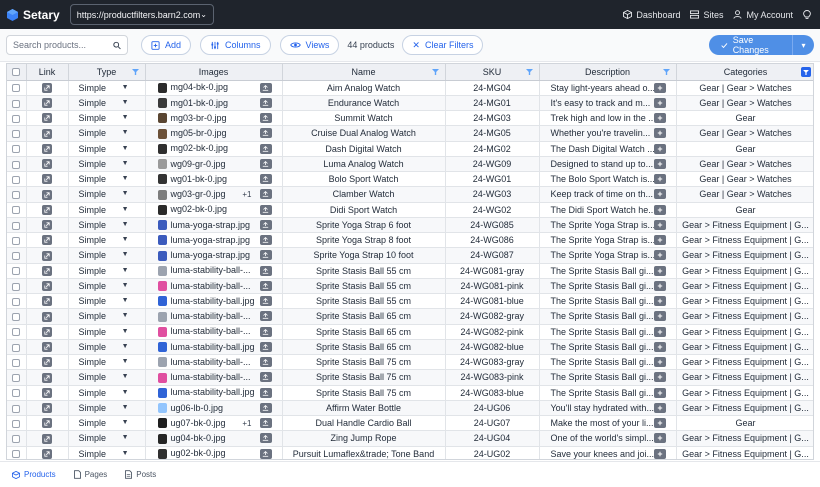 The height and width of the screenshot is (487, 820). I want to click on sku-cell: 24-UG02, so click(492, 452).